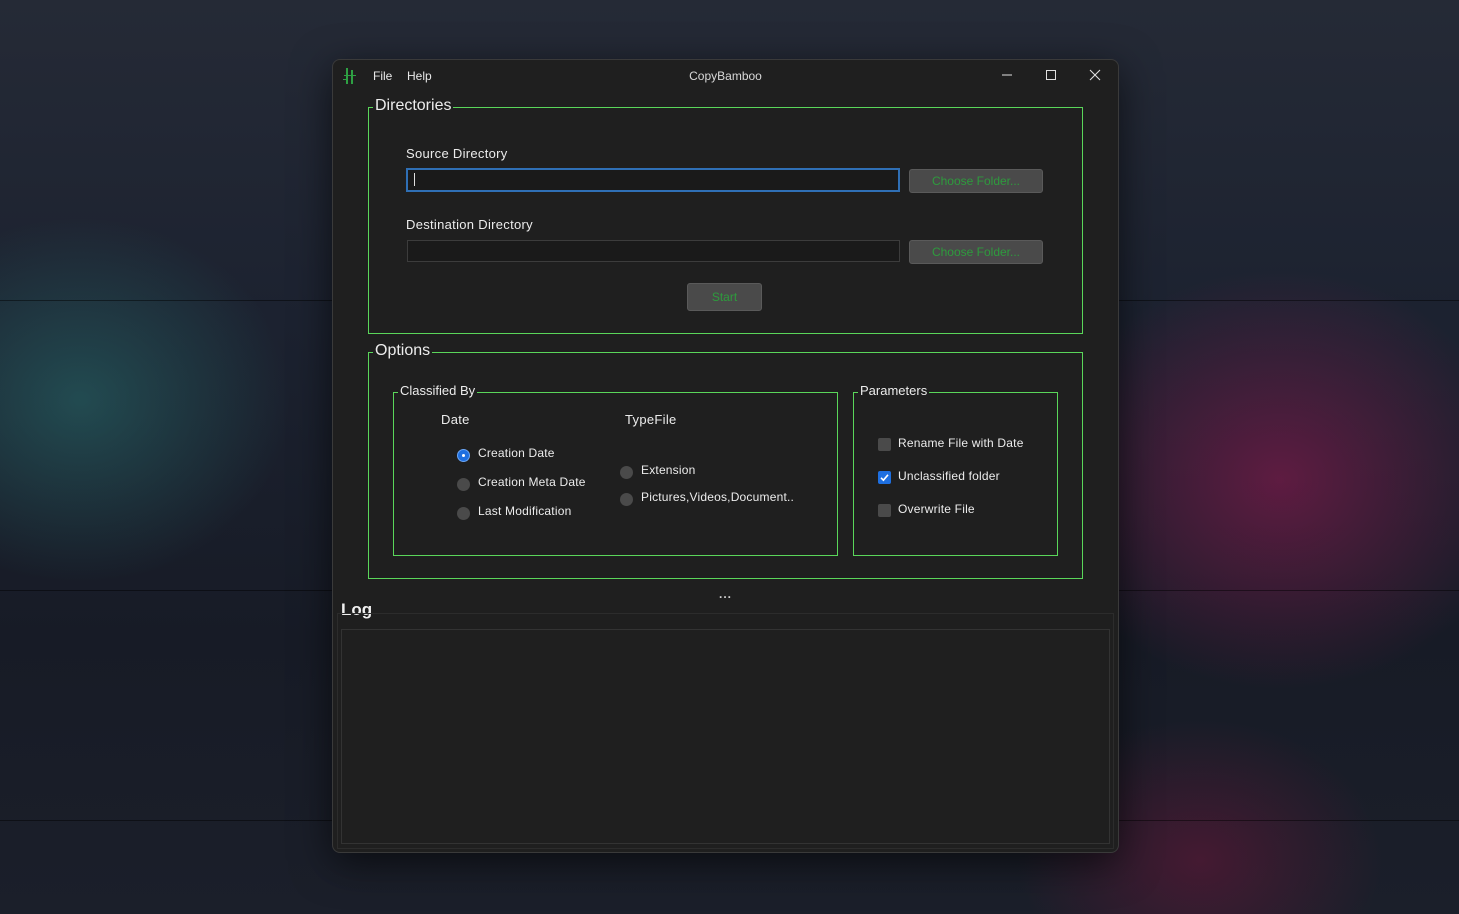 The height and width of the screenshot is (914, 1459). Describe the element at coordinates (725, 76) in the screenshot. I see `title-bar: File Help CopyBamboo` at that location.